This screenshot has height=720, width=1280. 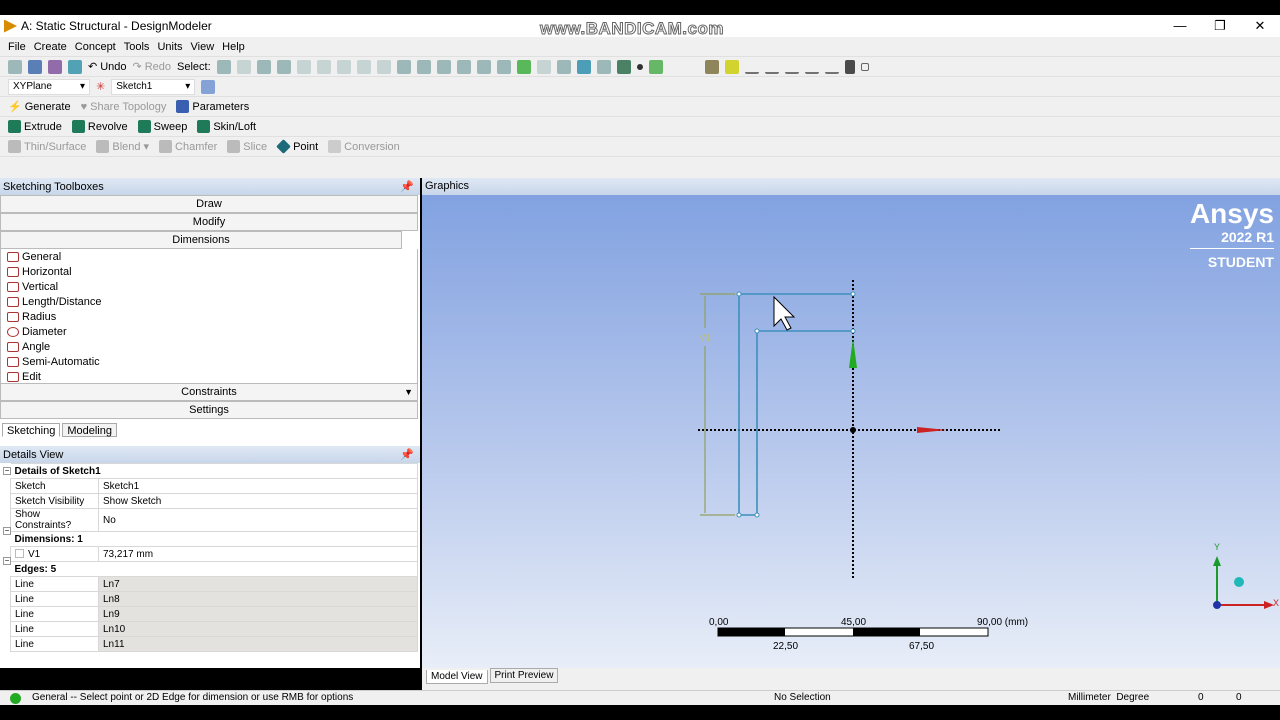 I want to click on extend-selection-icon, so click(x=343, y=66).